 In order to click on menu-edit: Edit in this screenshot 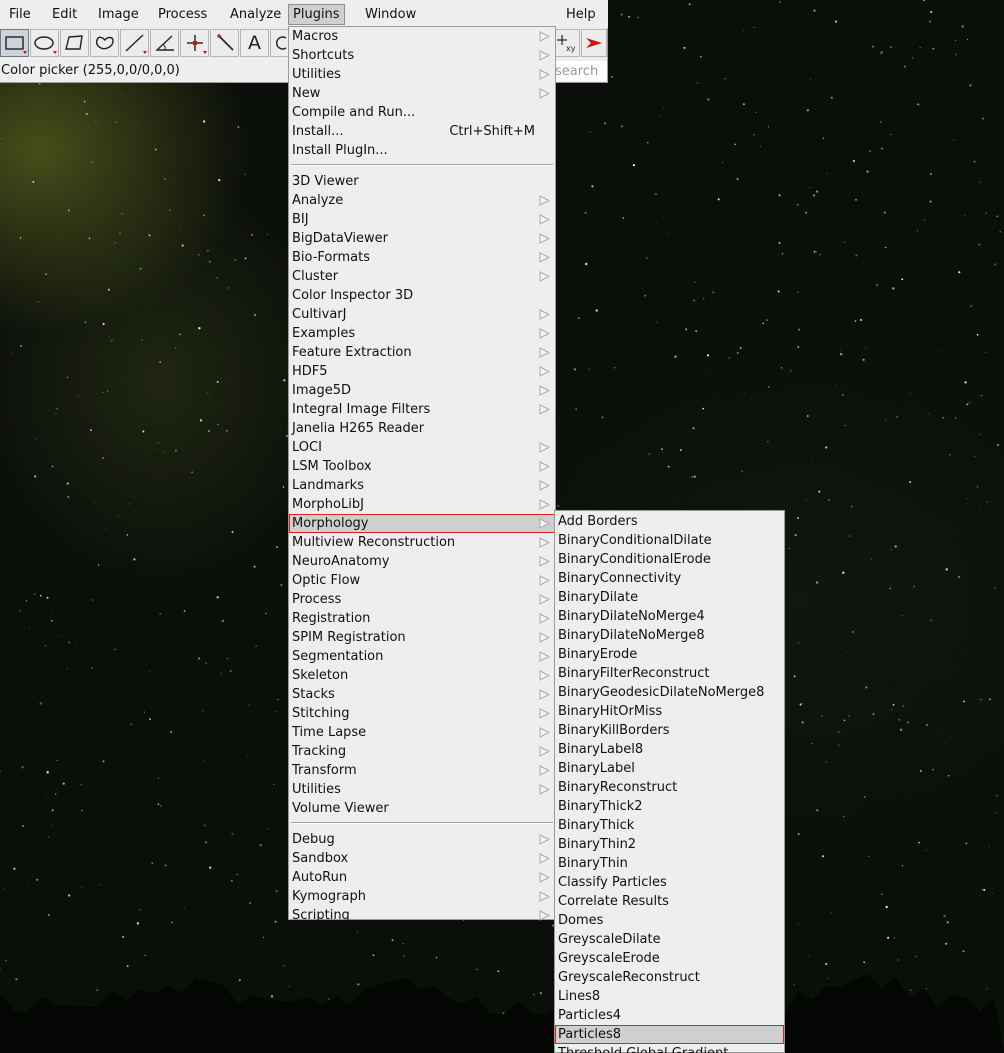, I will do `click(64, 14)`.